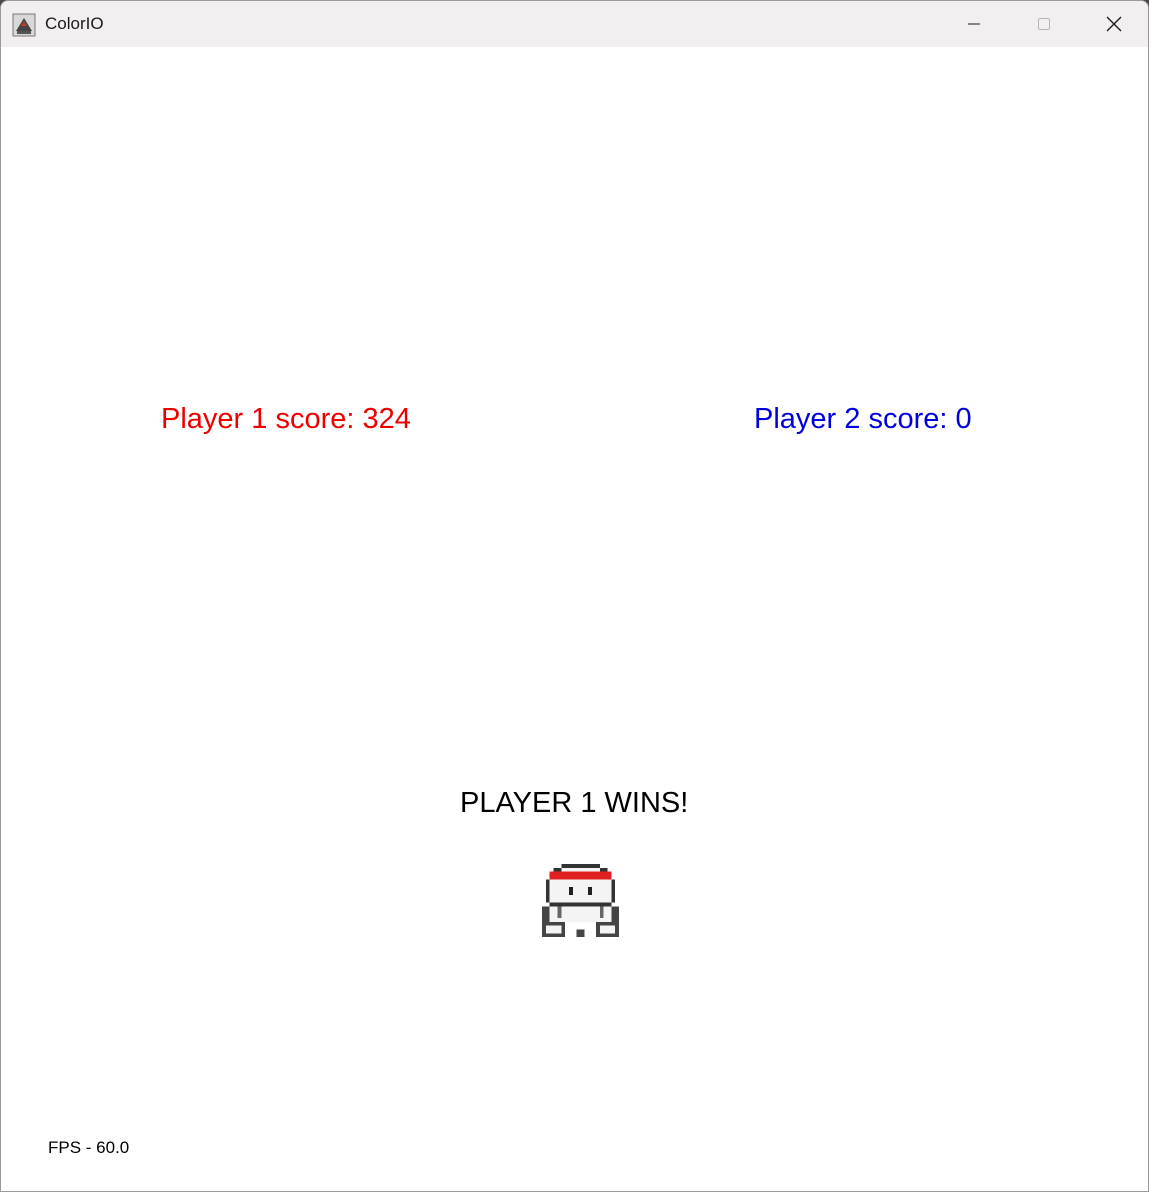  What do you see at coordinates (89, 1147) in the screenshot?
I see `fps-counter: FPS - 60.0` at bounding box center [89, 1147].